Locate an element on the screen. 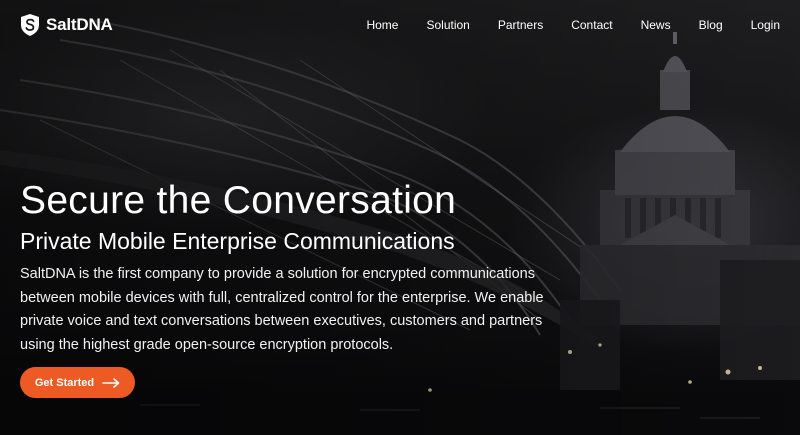 This screenshot has height=435, width=800. logo: SaltDNA is located at coordinates (66, 25).